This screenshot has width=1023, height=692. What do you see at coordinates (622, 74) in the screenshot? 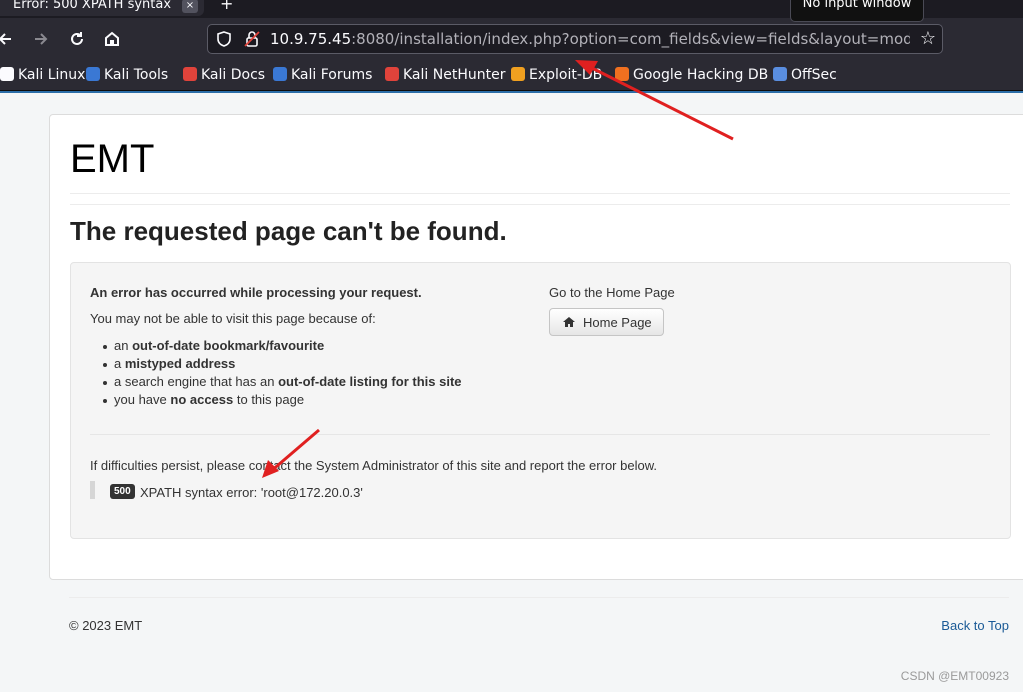
I see `ghdb-icon` at bounding box center [622, 74].